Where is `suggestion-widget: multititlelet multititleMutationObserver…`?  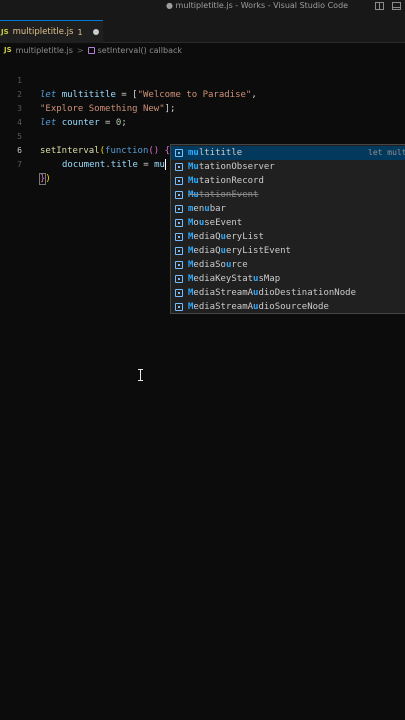 suggestion-widget: multititlelet multititleMutationObserver… is located at coordinates (287, 229).